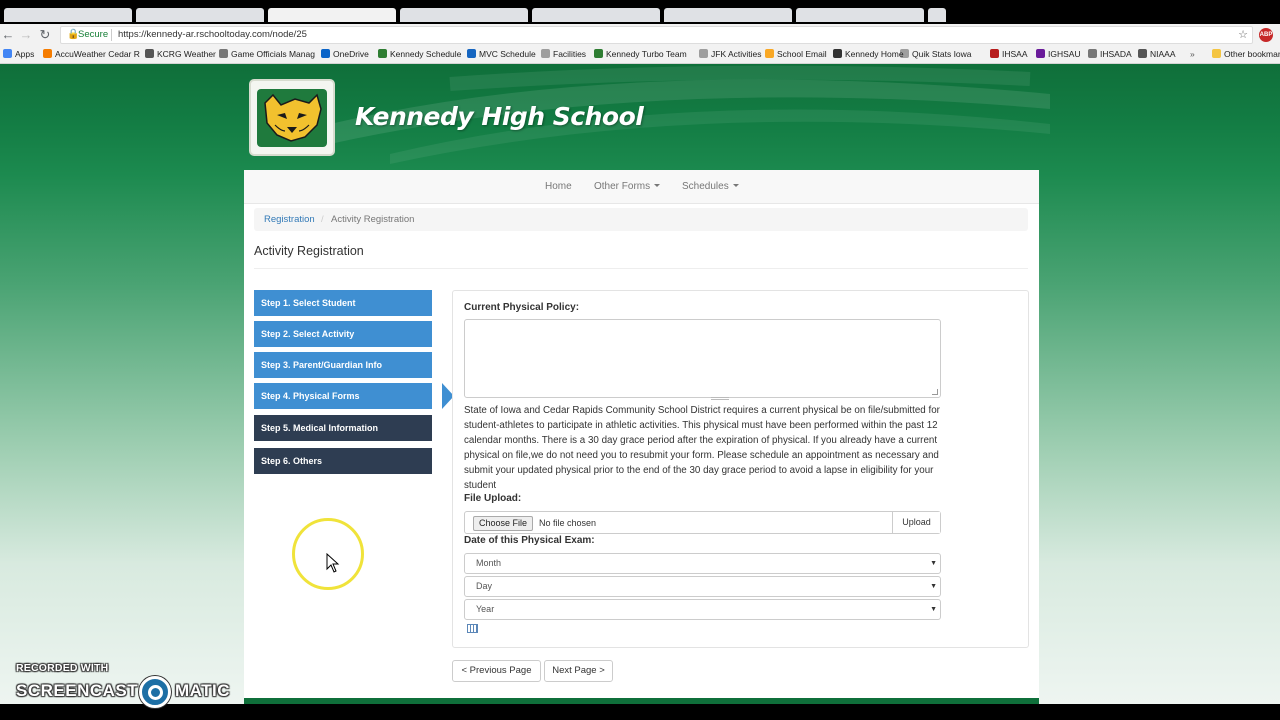 This screenshot has width=1280, height=720. Describe the element at coordinates (155, 692) in the screenshot. I see `screencast-logo-icon` at that location.